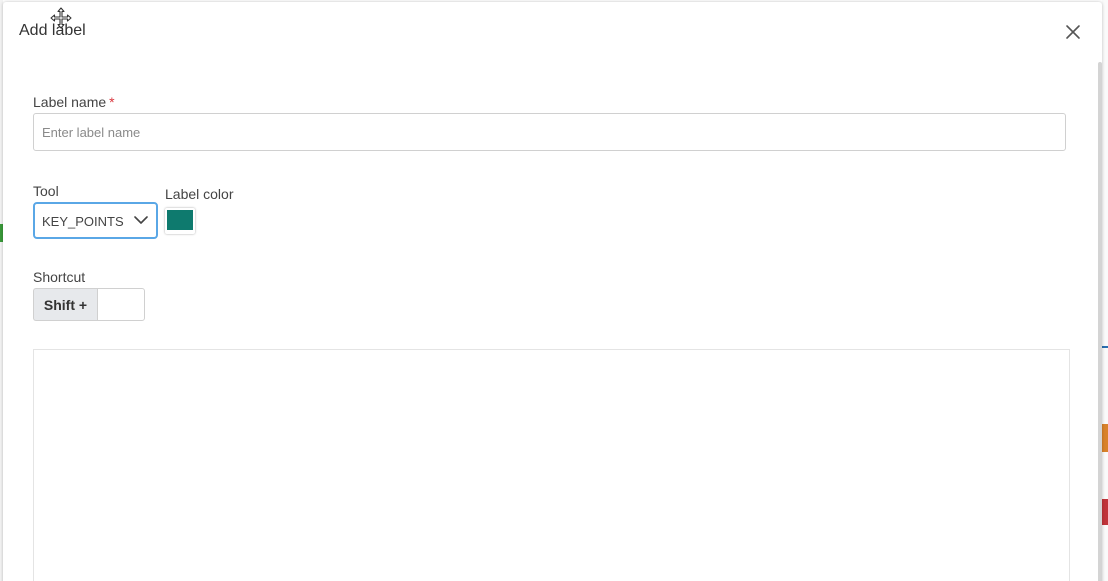 This screenshot has width=1108, height=581. I want to click on tool-label: Tool, so click(46, 191).